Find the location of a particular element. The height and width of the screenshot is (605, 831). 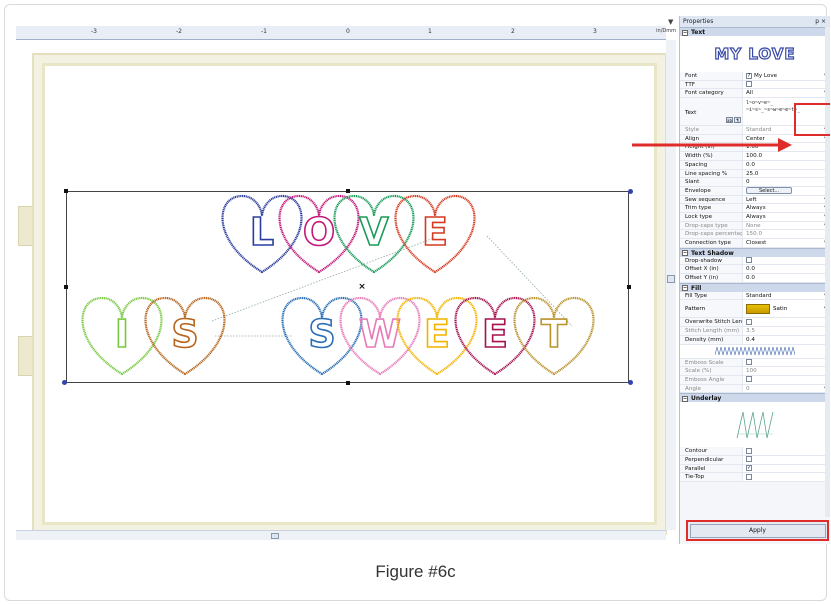

font-help-icon: ? is located at coordinates (749, 75).